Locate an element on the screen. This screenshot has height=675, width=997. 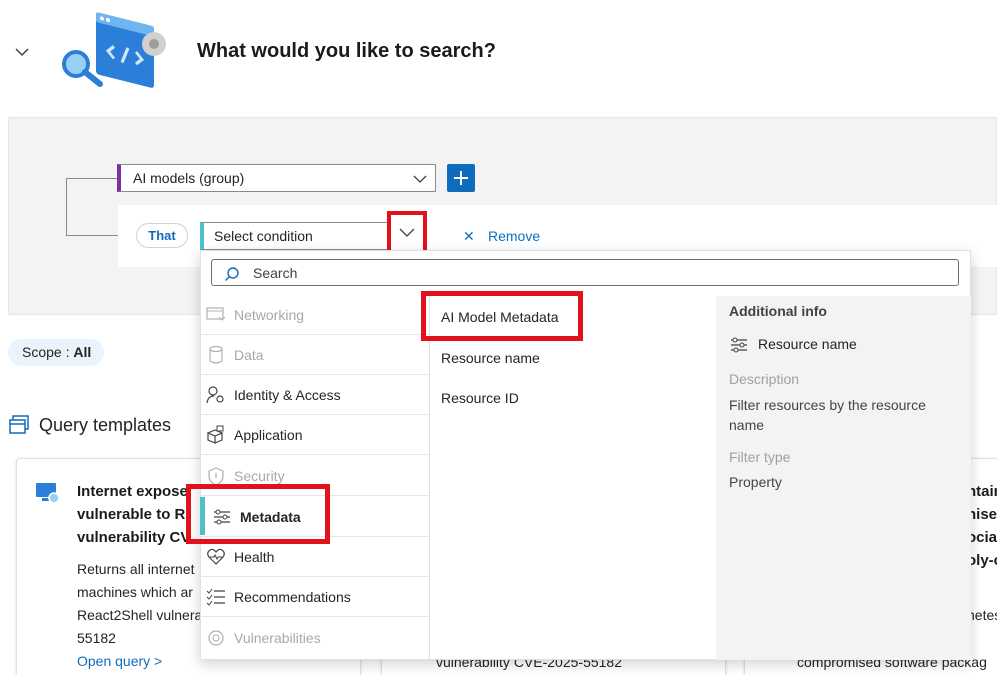
search-icon is located at coordinates (232, 274).